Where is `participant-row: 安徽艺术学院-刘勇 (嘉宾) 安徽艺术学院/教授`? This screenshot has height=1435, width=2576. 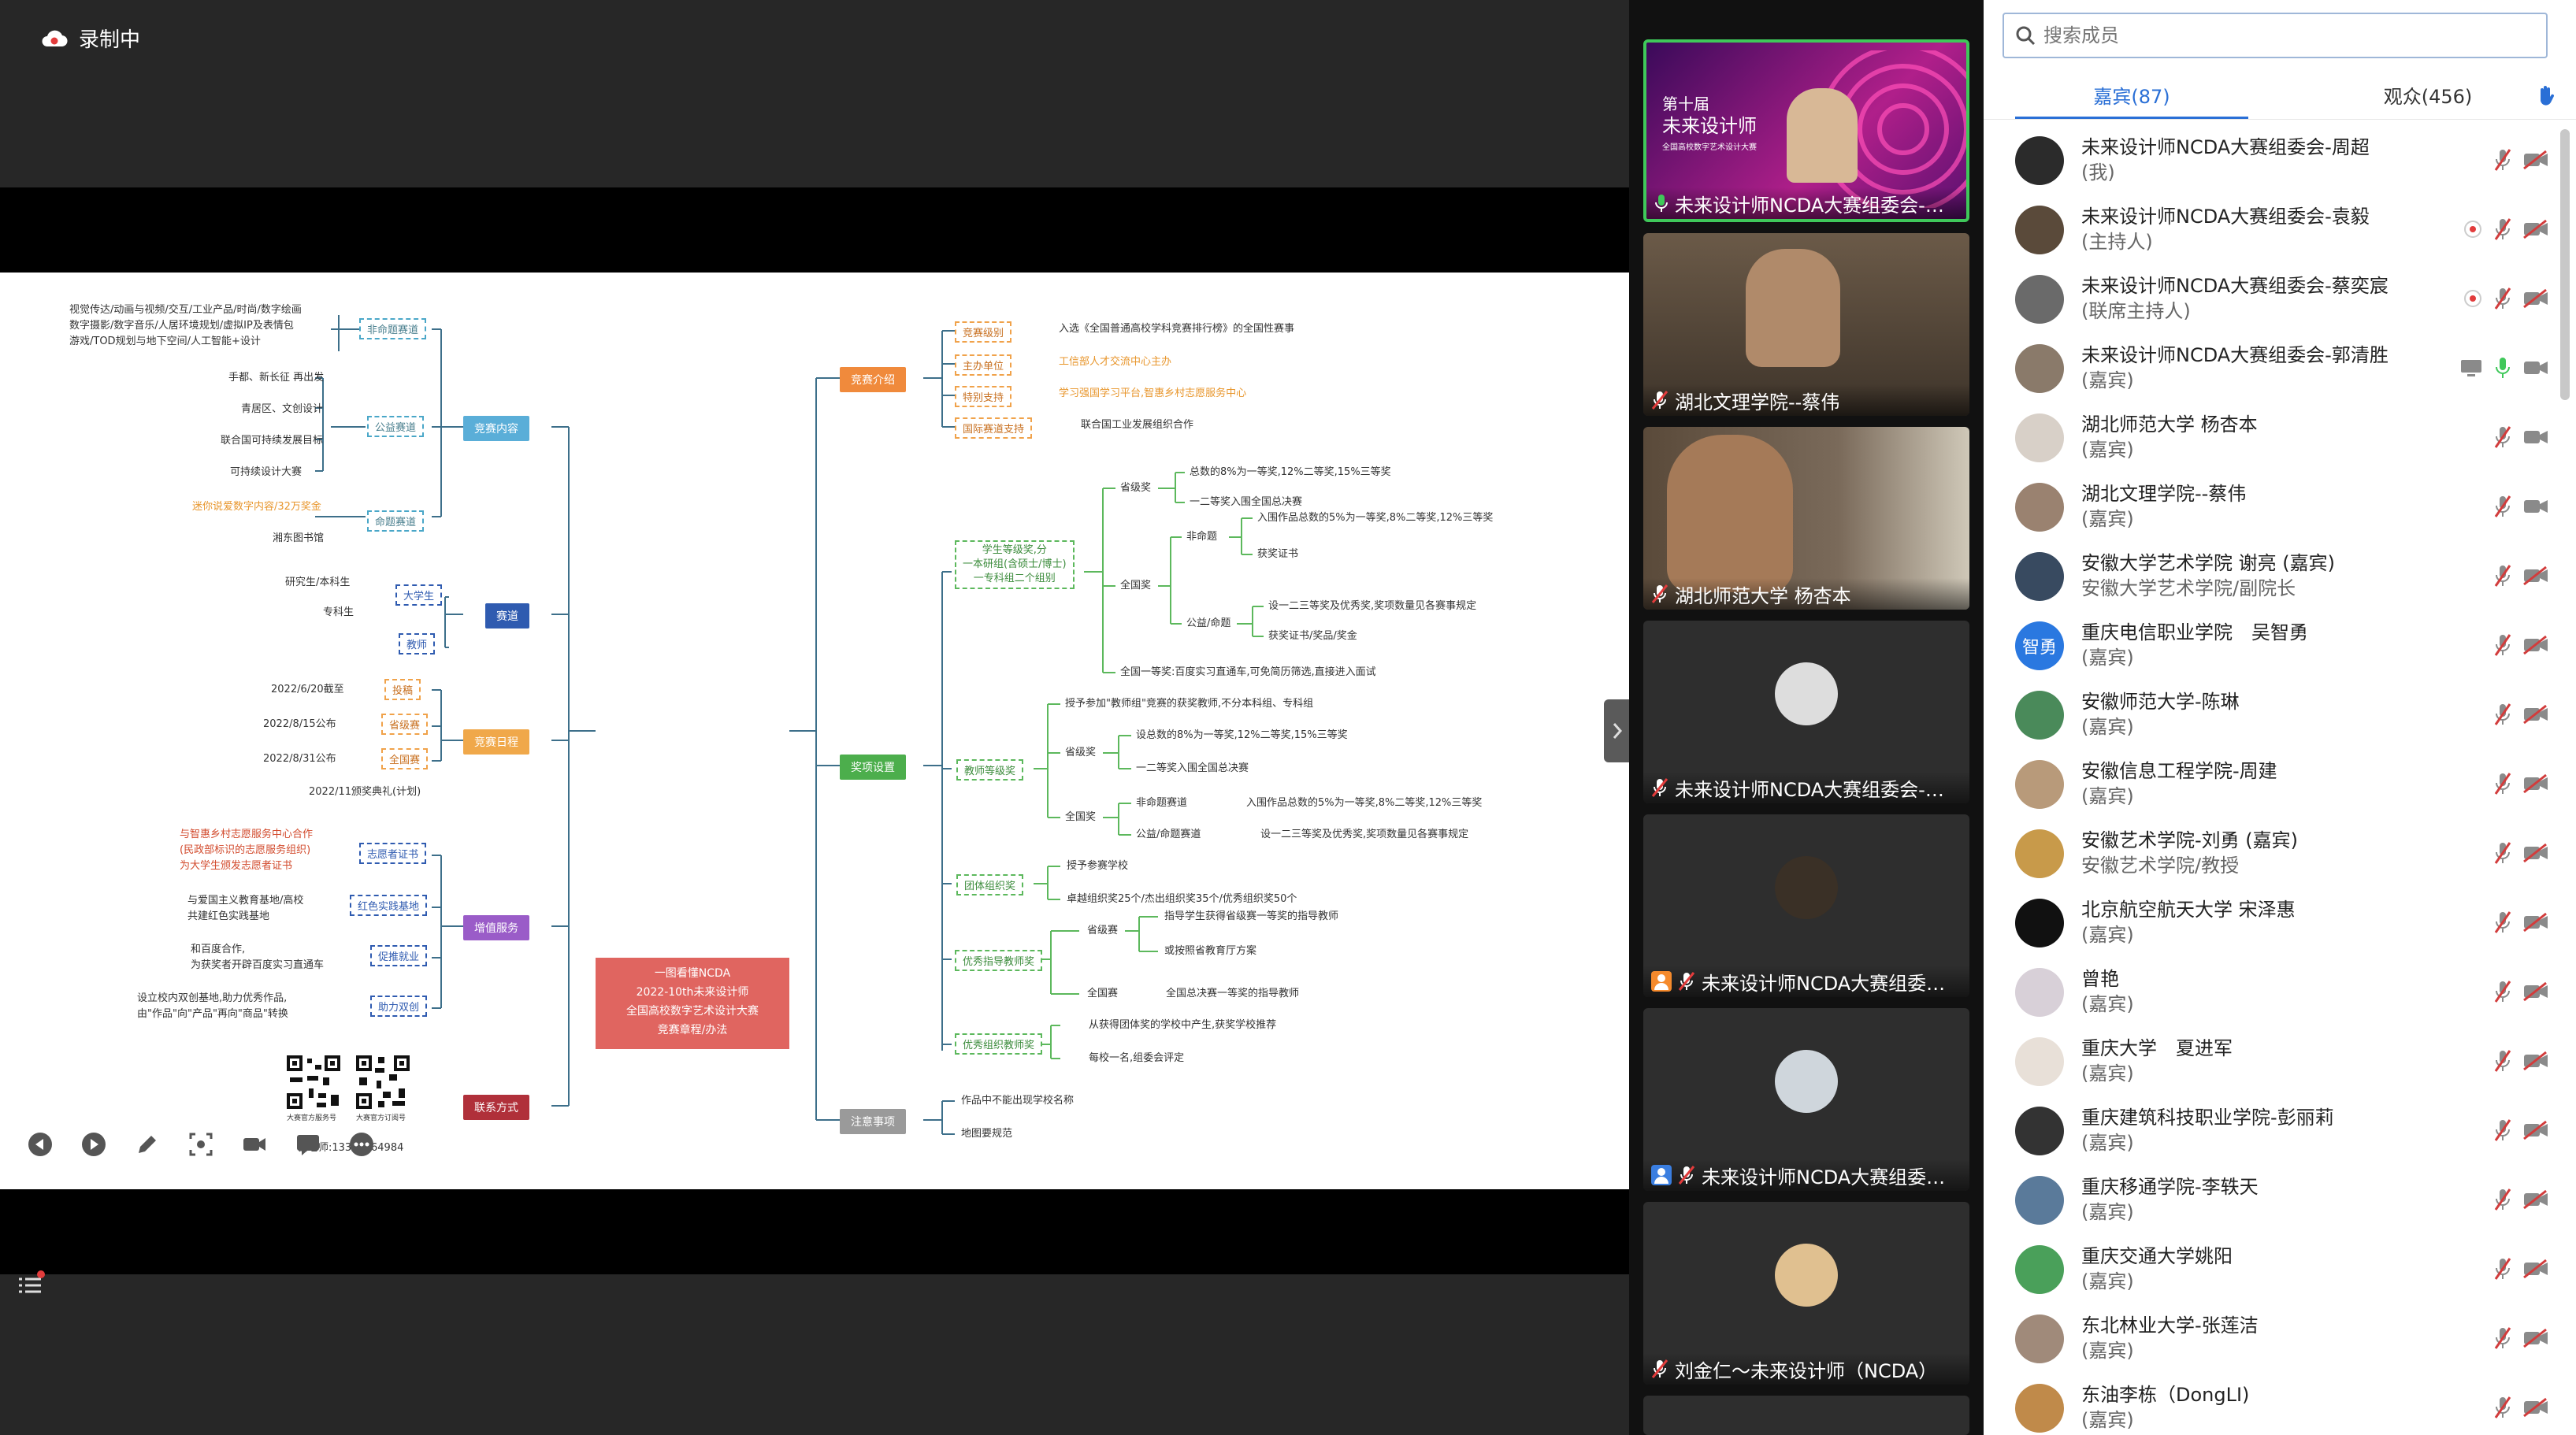 participant-row: 安徽艺术学院-刘勇 (嘉宾) 安徽艺术学院/教授 is located at coordinates (2271, 854).